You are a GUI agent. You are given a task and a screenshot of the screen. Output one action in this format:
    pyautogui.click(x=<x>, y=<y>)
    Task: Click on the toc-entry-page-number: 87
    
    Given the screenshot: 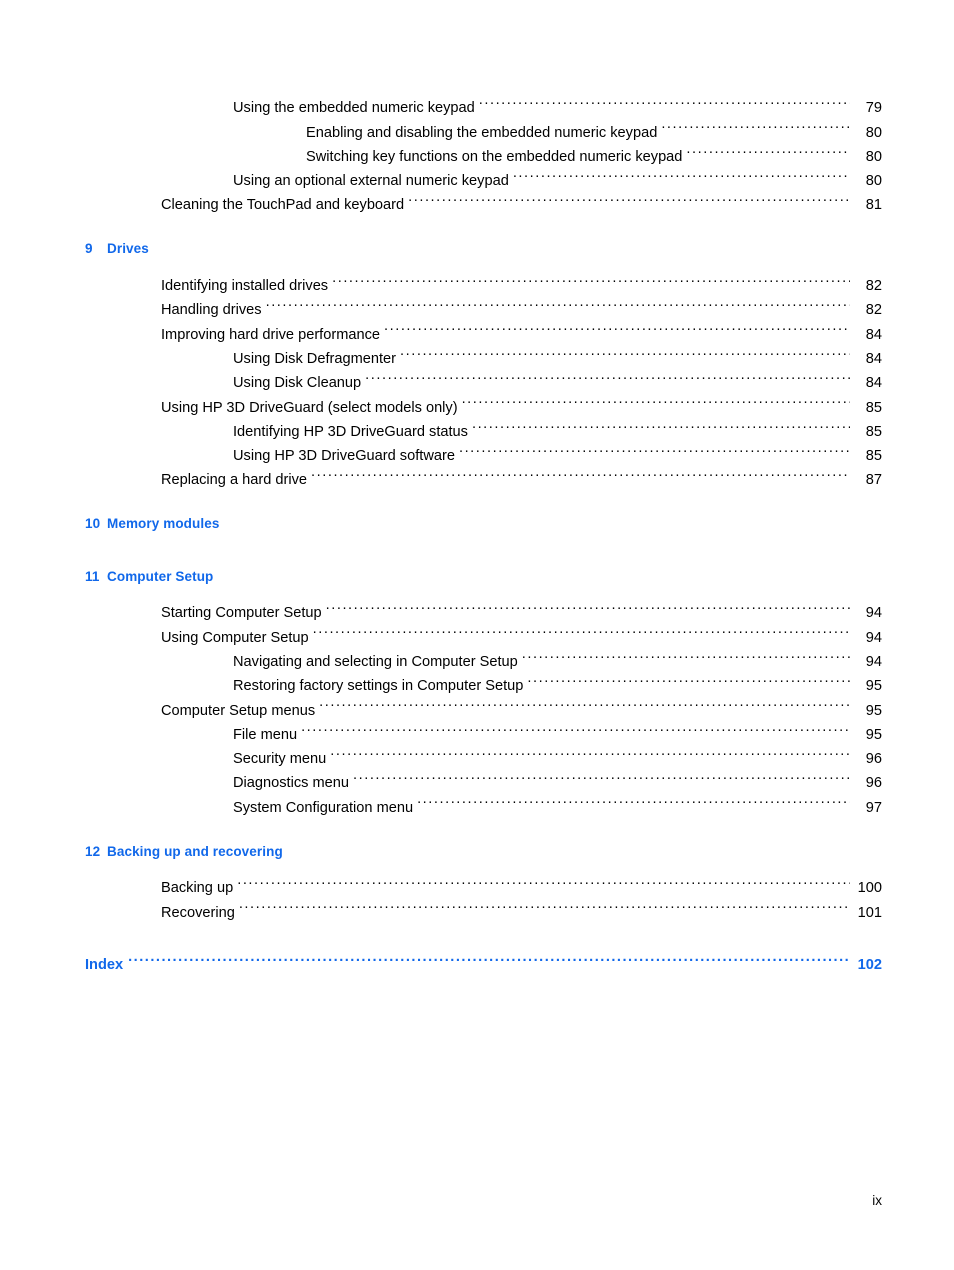 What is the action you would take?
    pyautogui.click(x=873, y=480)
    